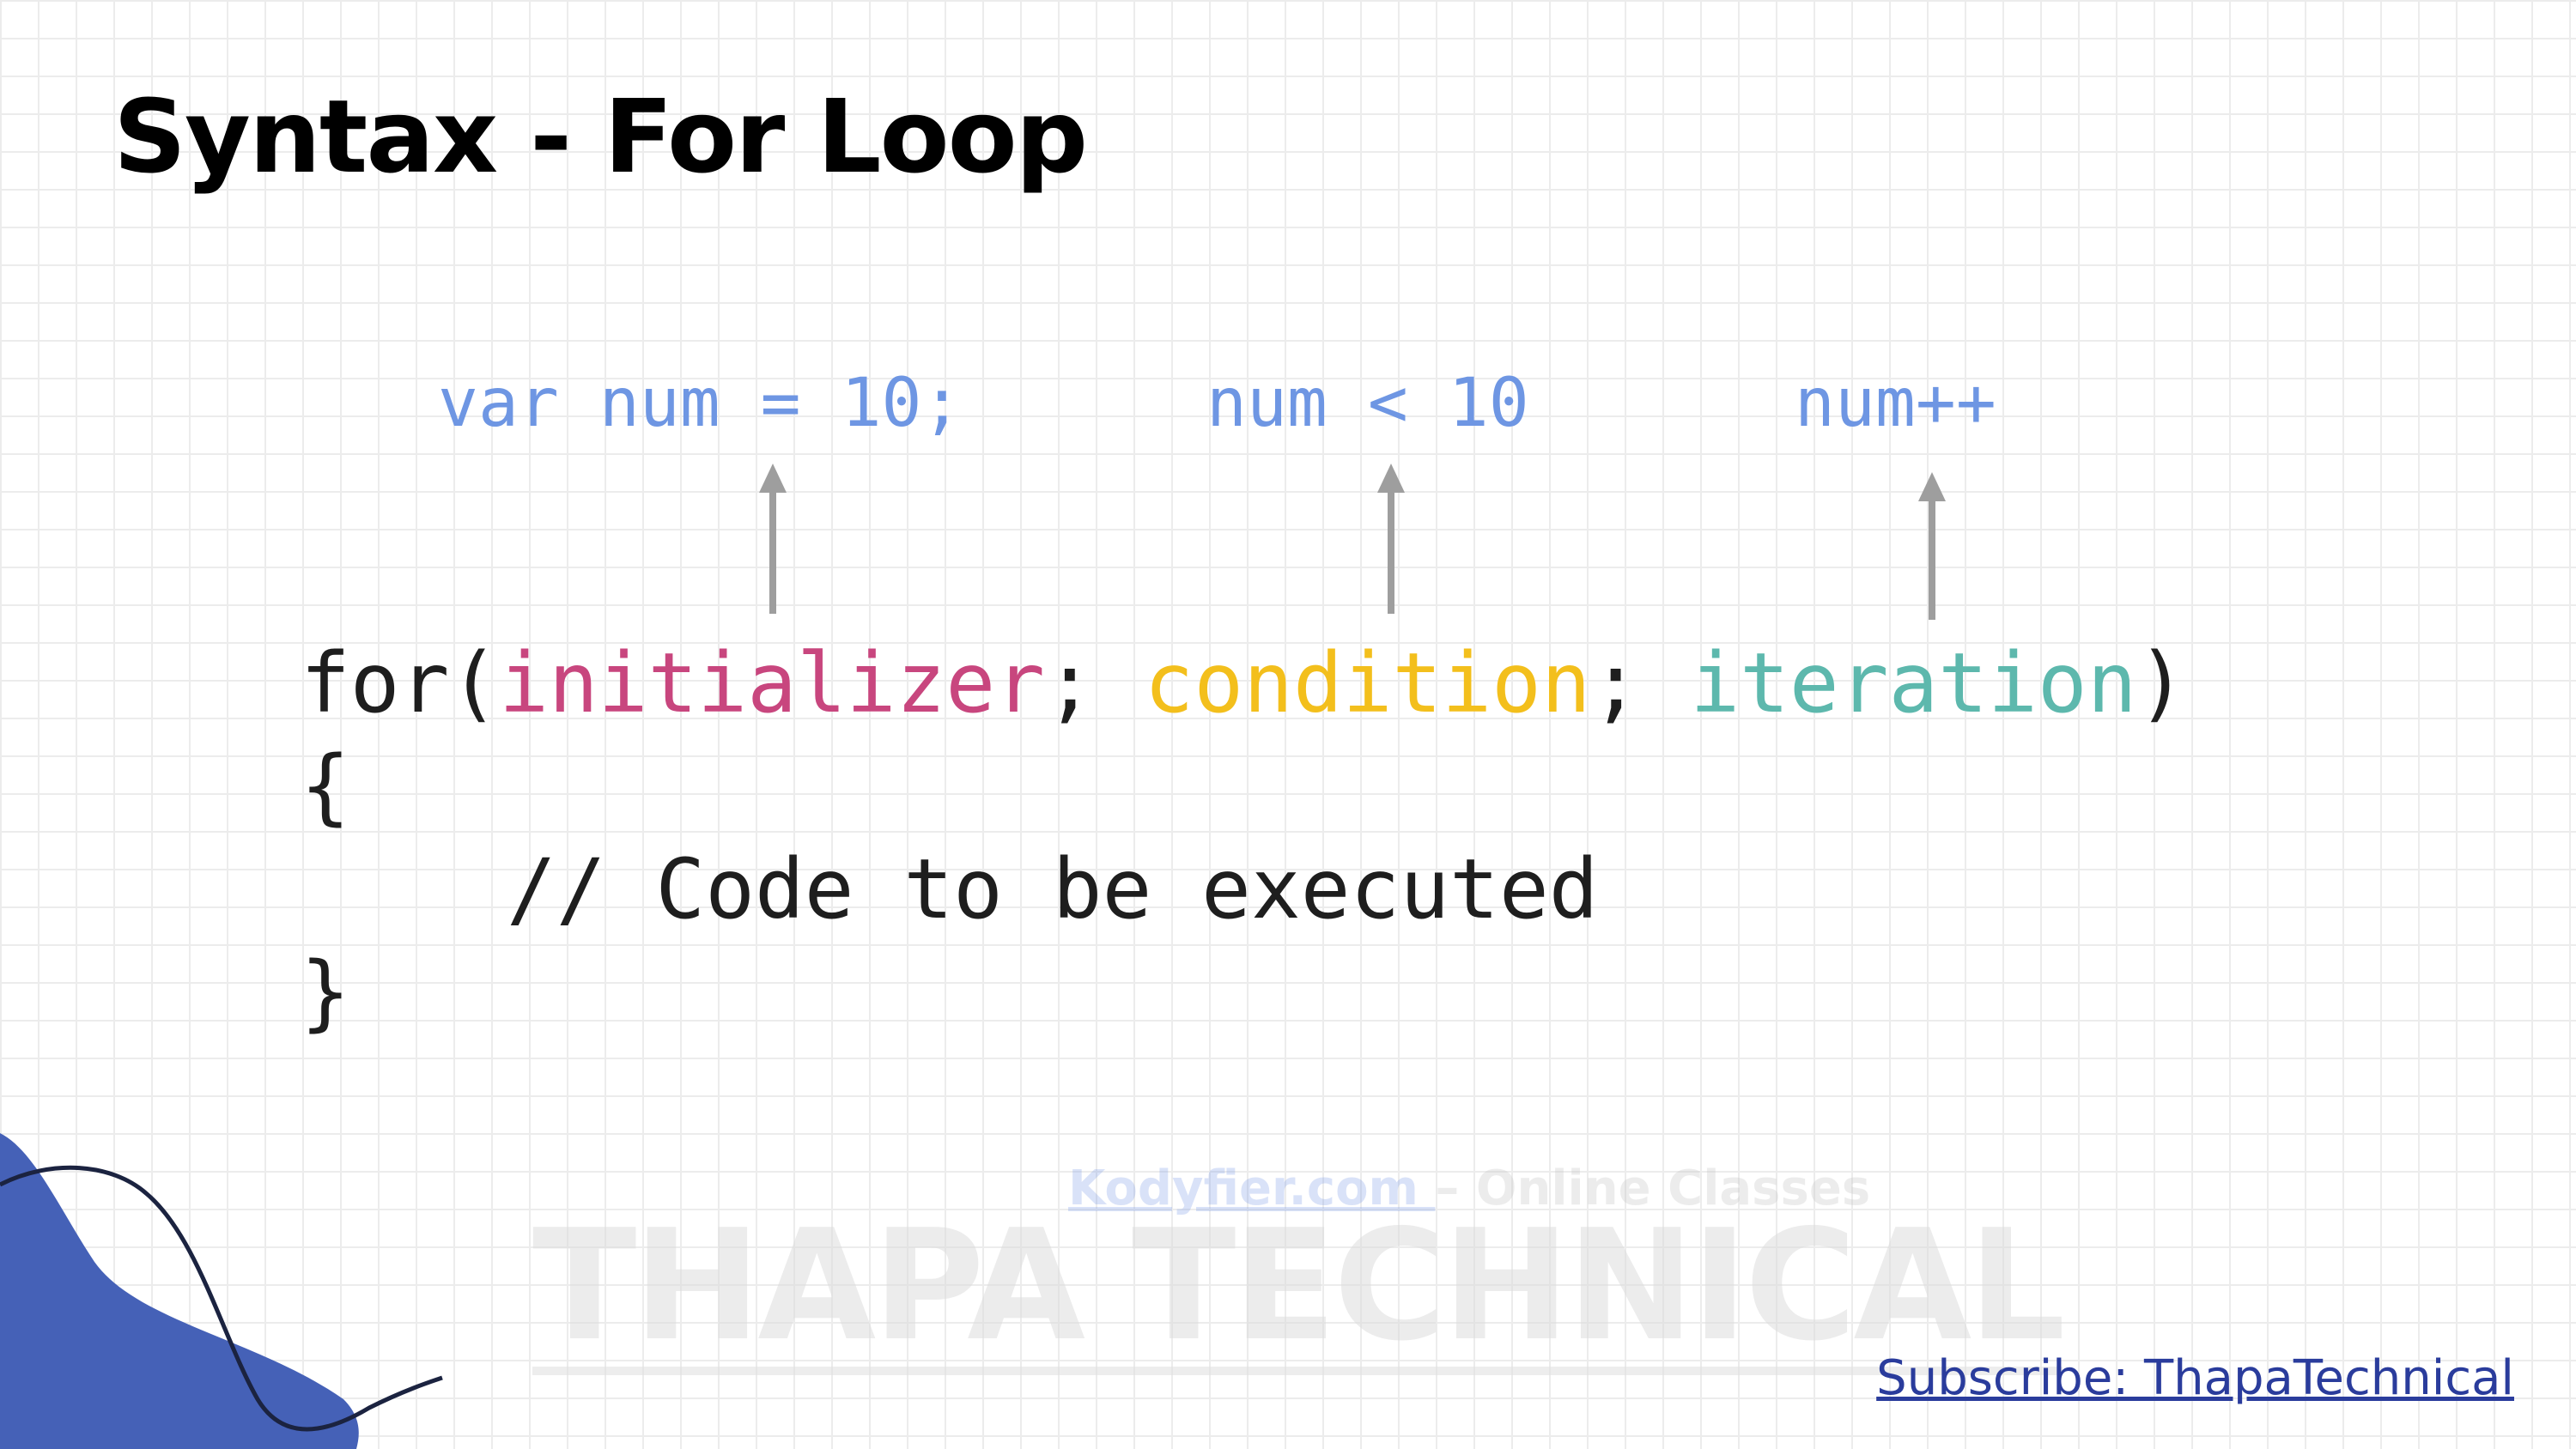 The image size is (2576, 1449). Describe the element at coordinates (2195, 1378) in the screenshot. I see `subscribe-link: Subscribe: ThapaTechnical` at that location.